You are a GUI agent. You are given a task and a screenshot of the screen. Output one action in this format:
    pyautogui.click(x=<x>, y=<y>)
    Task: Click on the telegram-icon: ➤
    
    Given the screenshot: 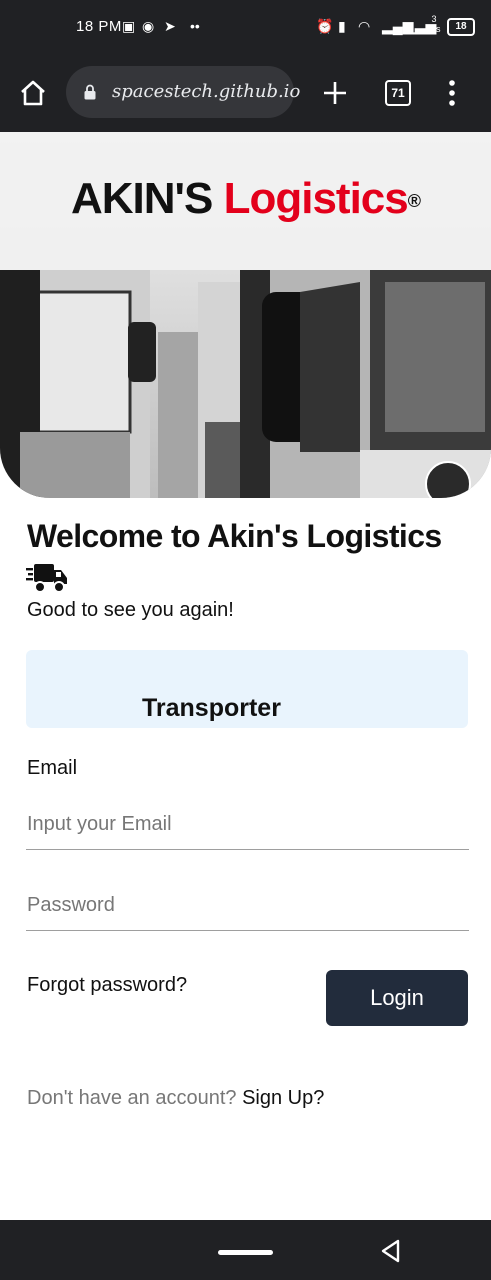 What is the action you would take?
    pyautogui.click(x=170, y=26)
    